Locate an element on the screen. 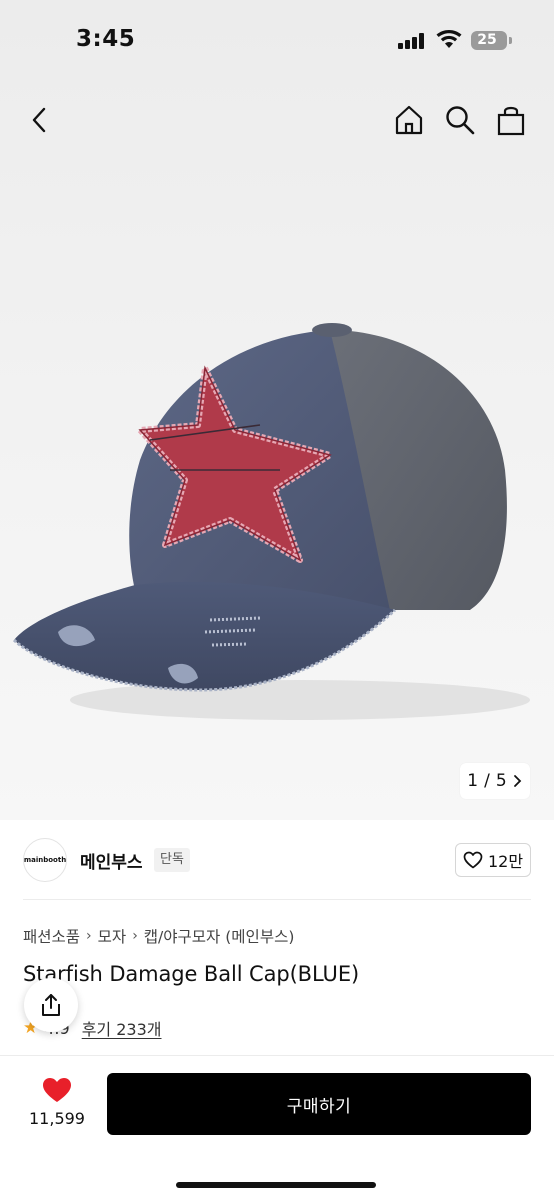 This screenshot has width=554, height=1200. product-title: Starfish Damage Ball Cap(BLUE) is located at coordinates (191, 974).